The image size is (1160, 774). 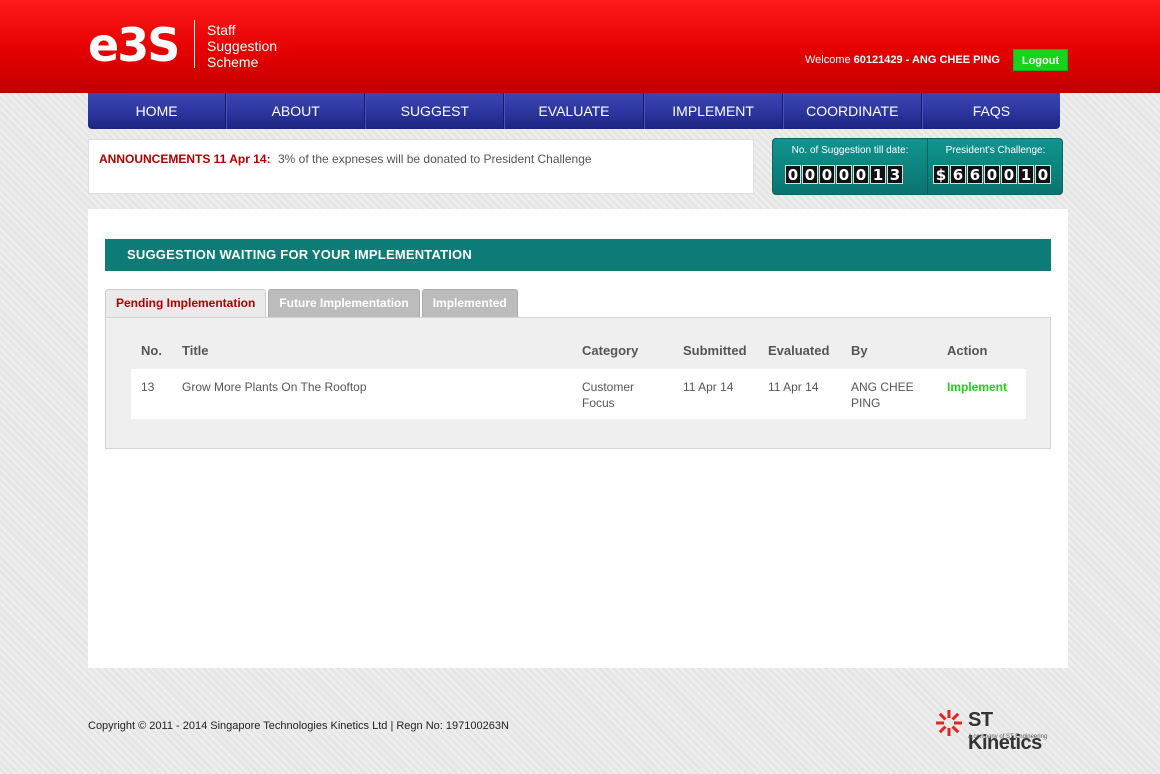 I want to click on cell-no: 13, so click(x=148, y=387).